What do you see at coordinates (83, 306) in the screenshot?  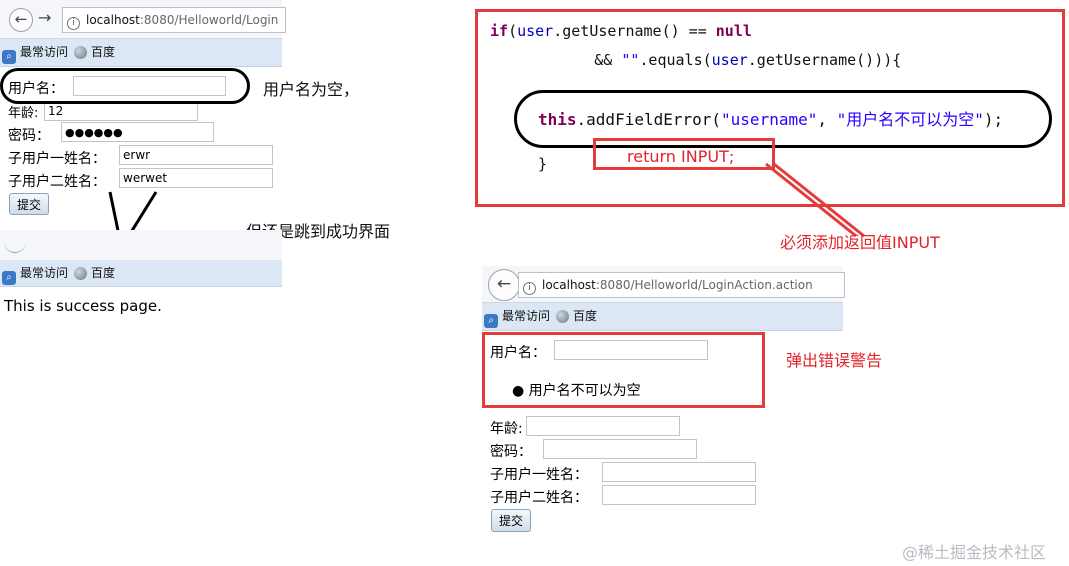 I see `success-page-text: This is success page.` at bounding box center [83, 306].